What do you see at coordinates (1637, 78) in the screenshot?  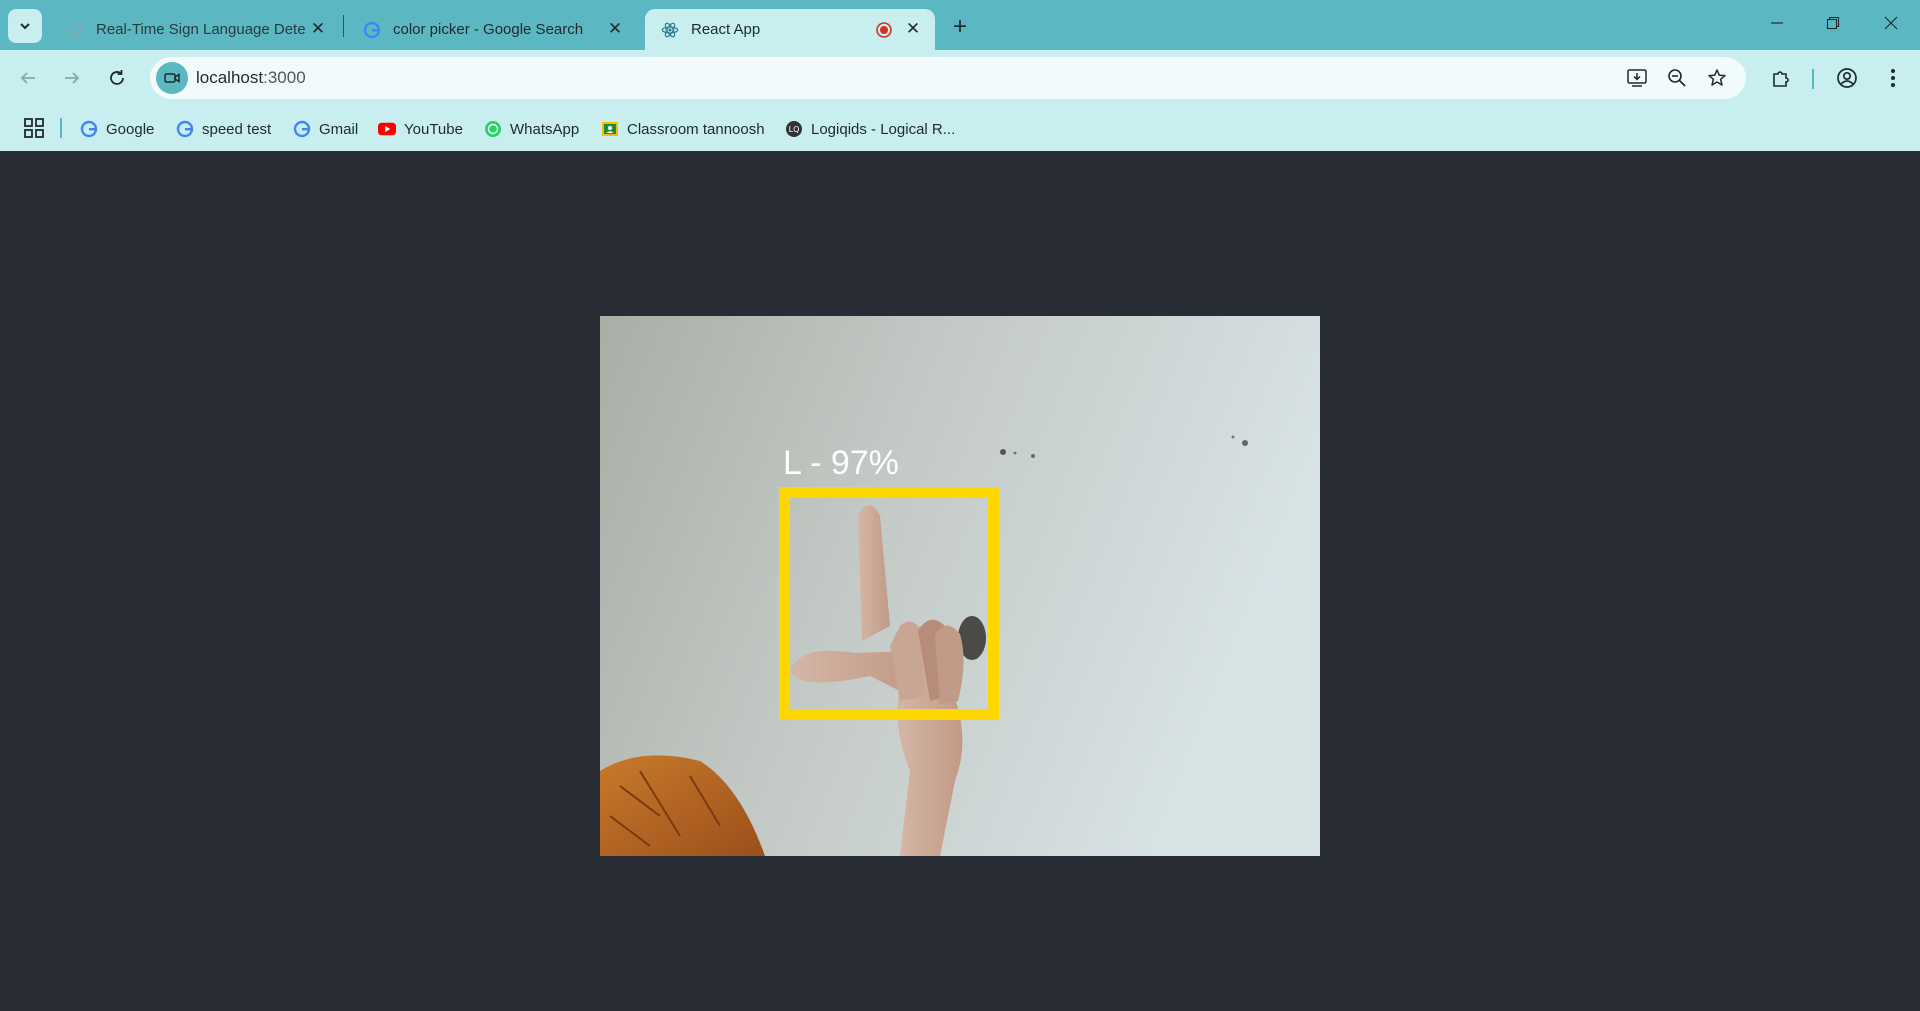 I see `install-app-icon` at bounding box center [1637, 78].